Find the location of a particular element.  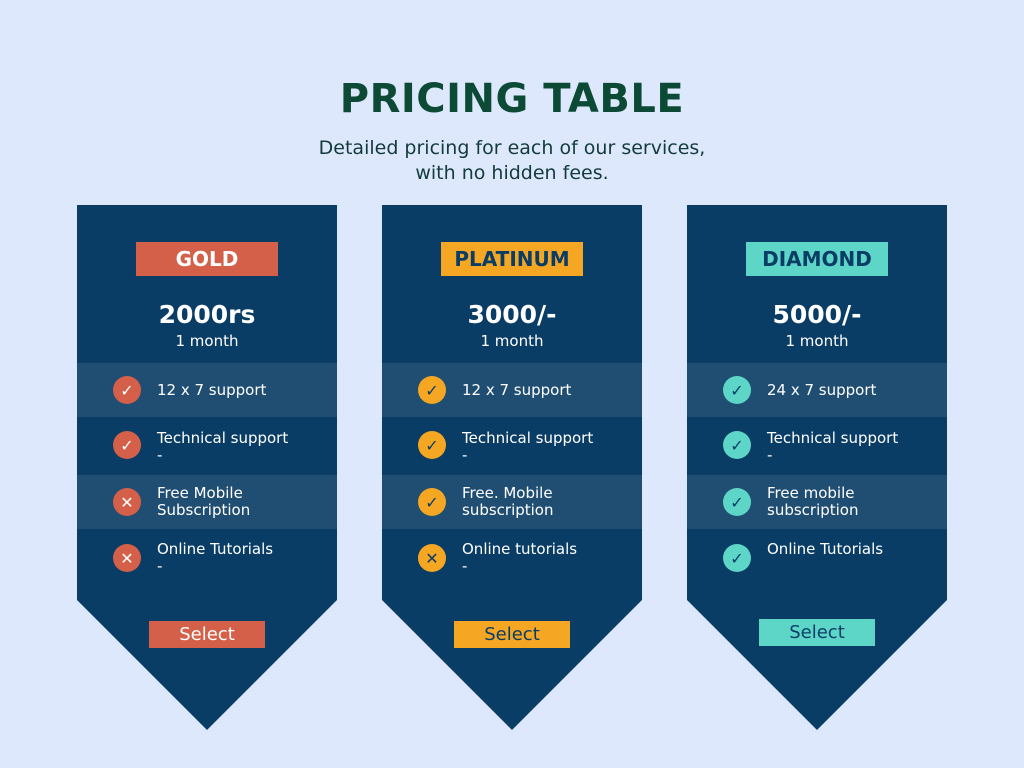

feature-text: Free mobile subscription is located at coordinates (852, 502).